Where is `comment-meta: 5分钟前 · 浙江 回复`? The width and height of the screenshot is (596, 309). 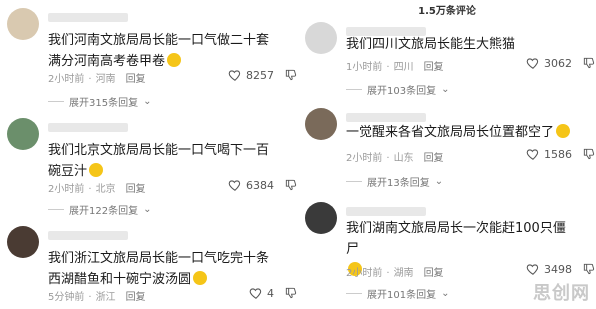 comment-meta: 5分钟前 · 浙江 回复 is located at coordinates (97, 295).